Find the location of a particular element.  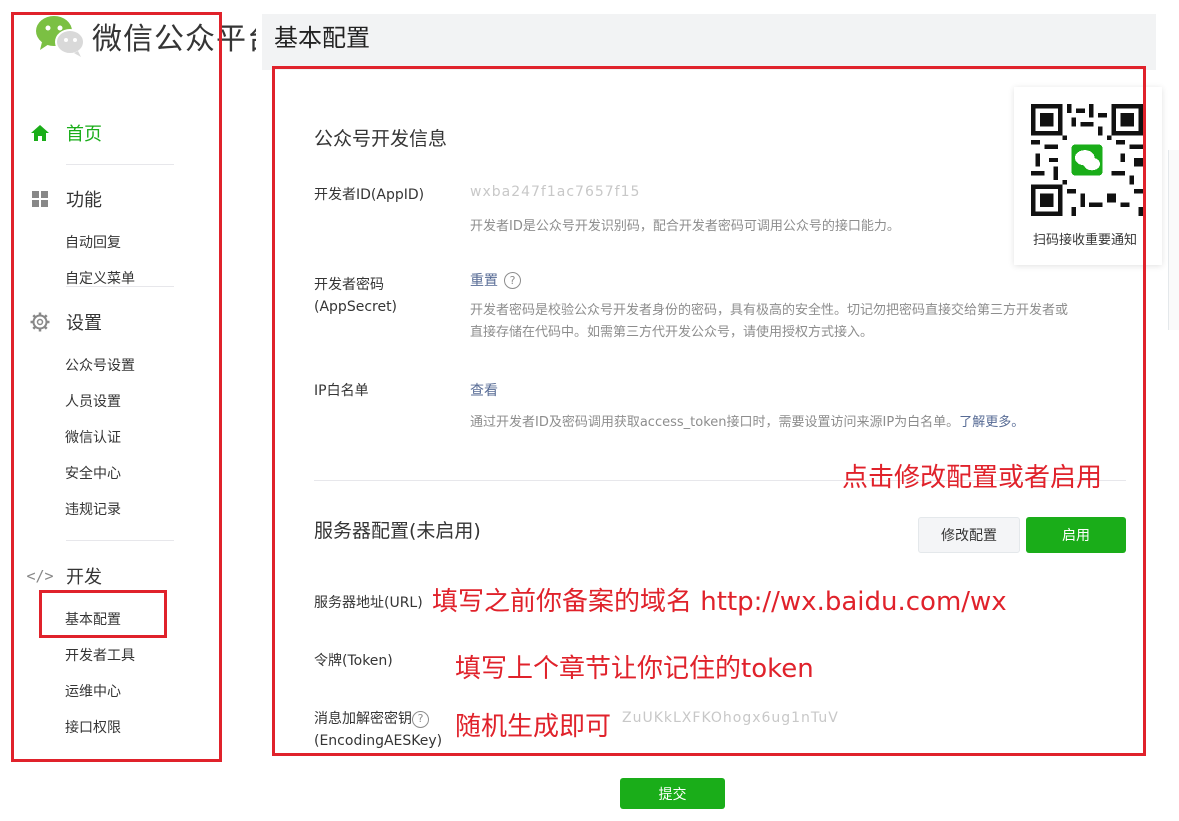

page-title: 基本配置 is located at coordinates (322, 38).